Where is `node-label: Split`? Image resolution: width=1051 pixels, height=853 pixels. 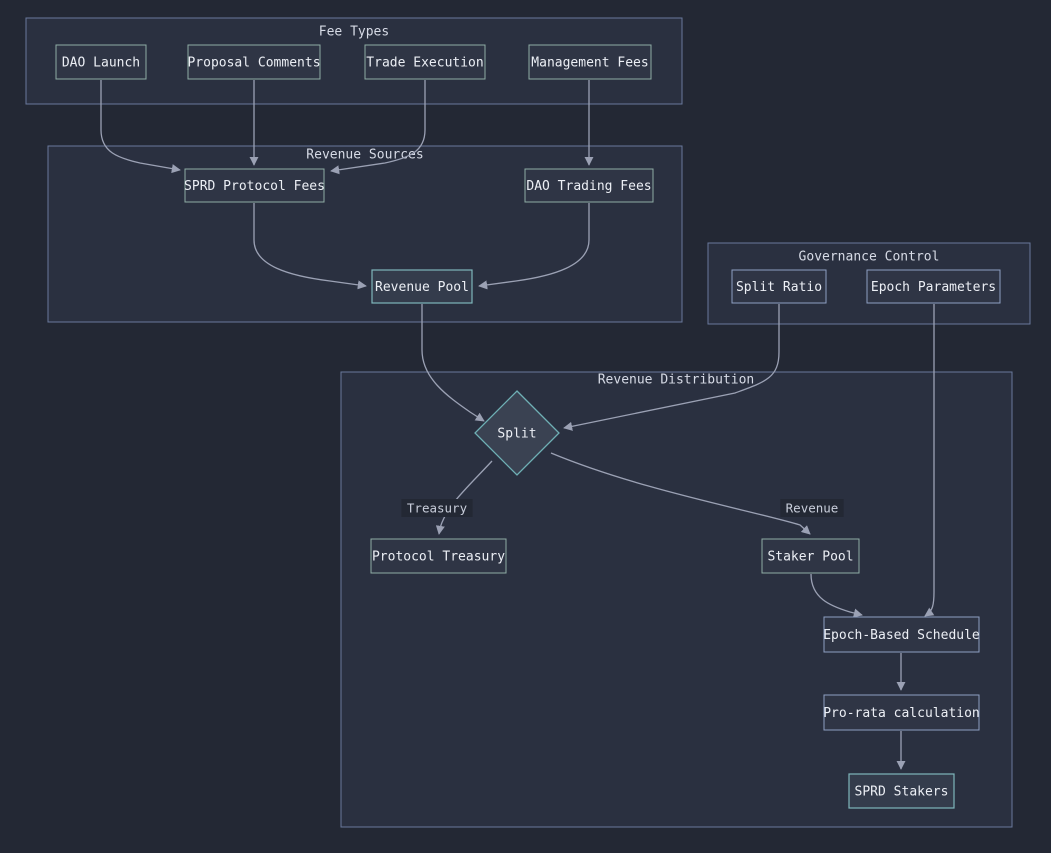 node-label: Split is located at coordinates (516, 434).